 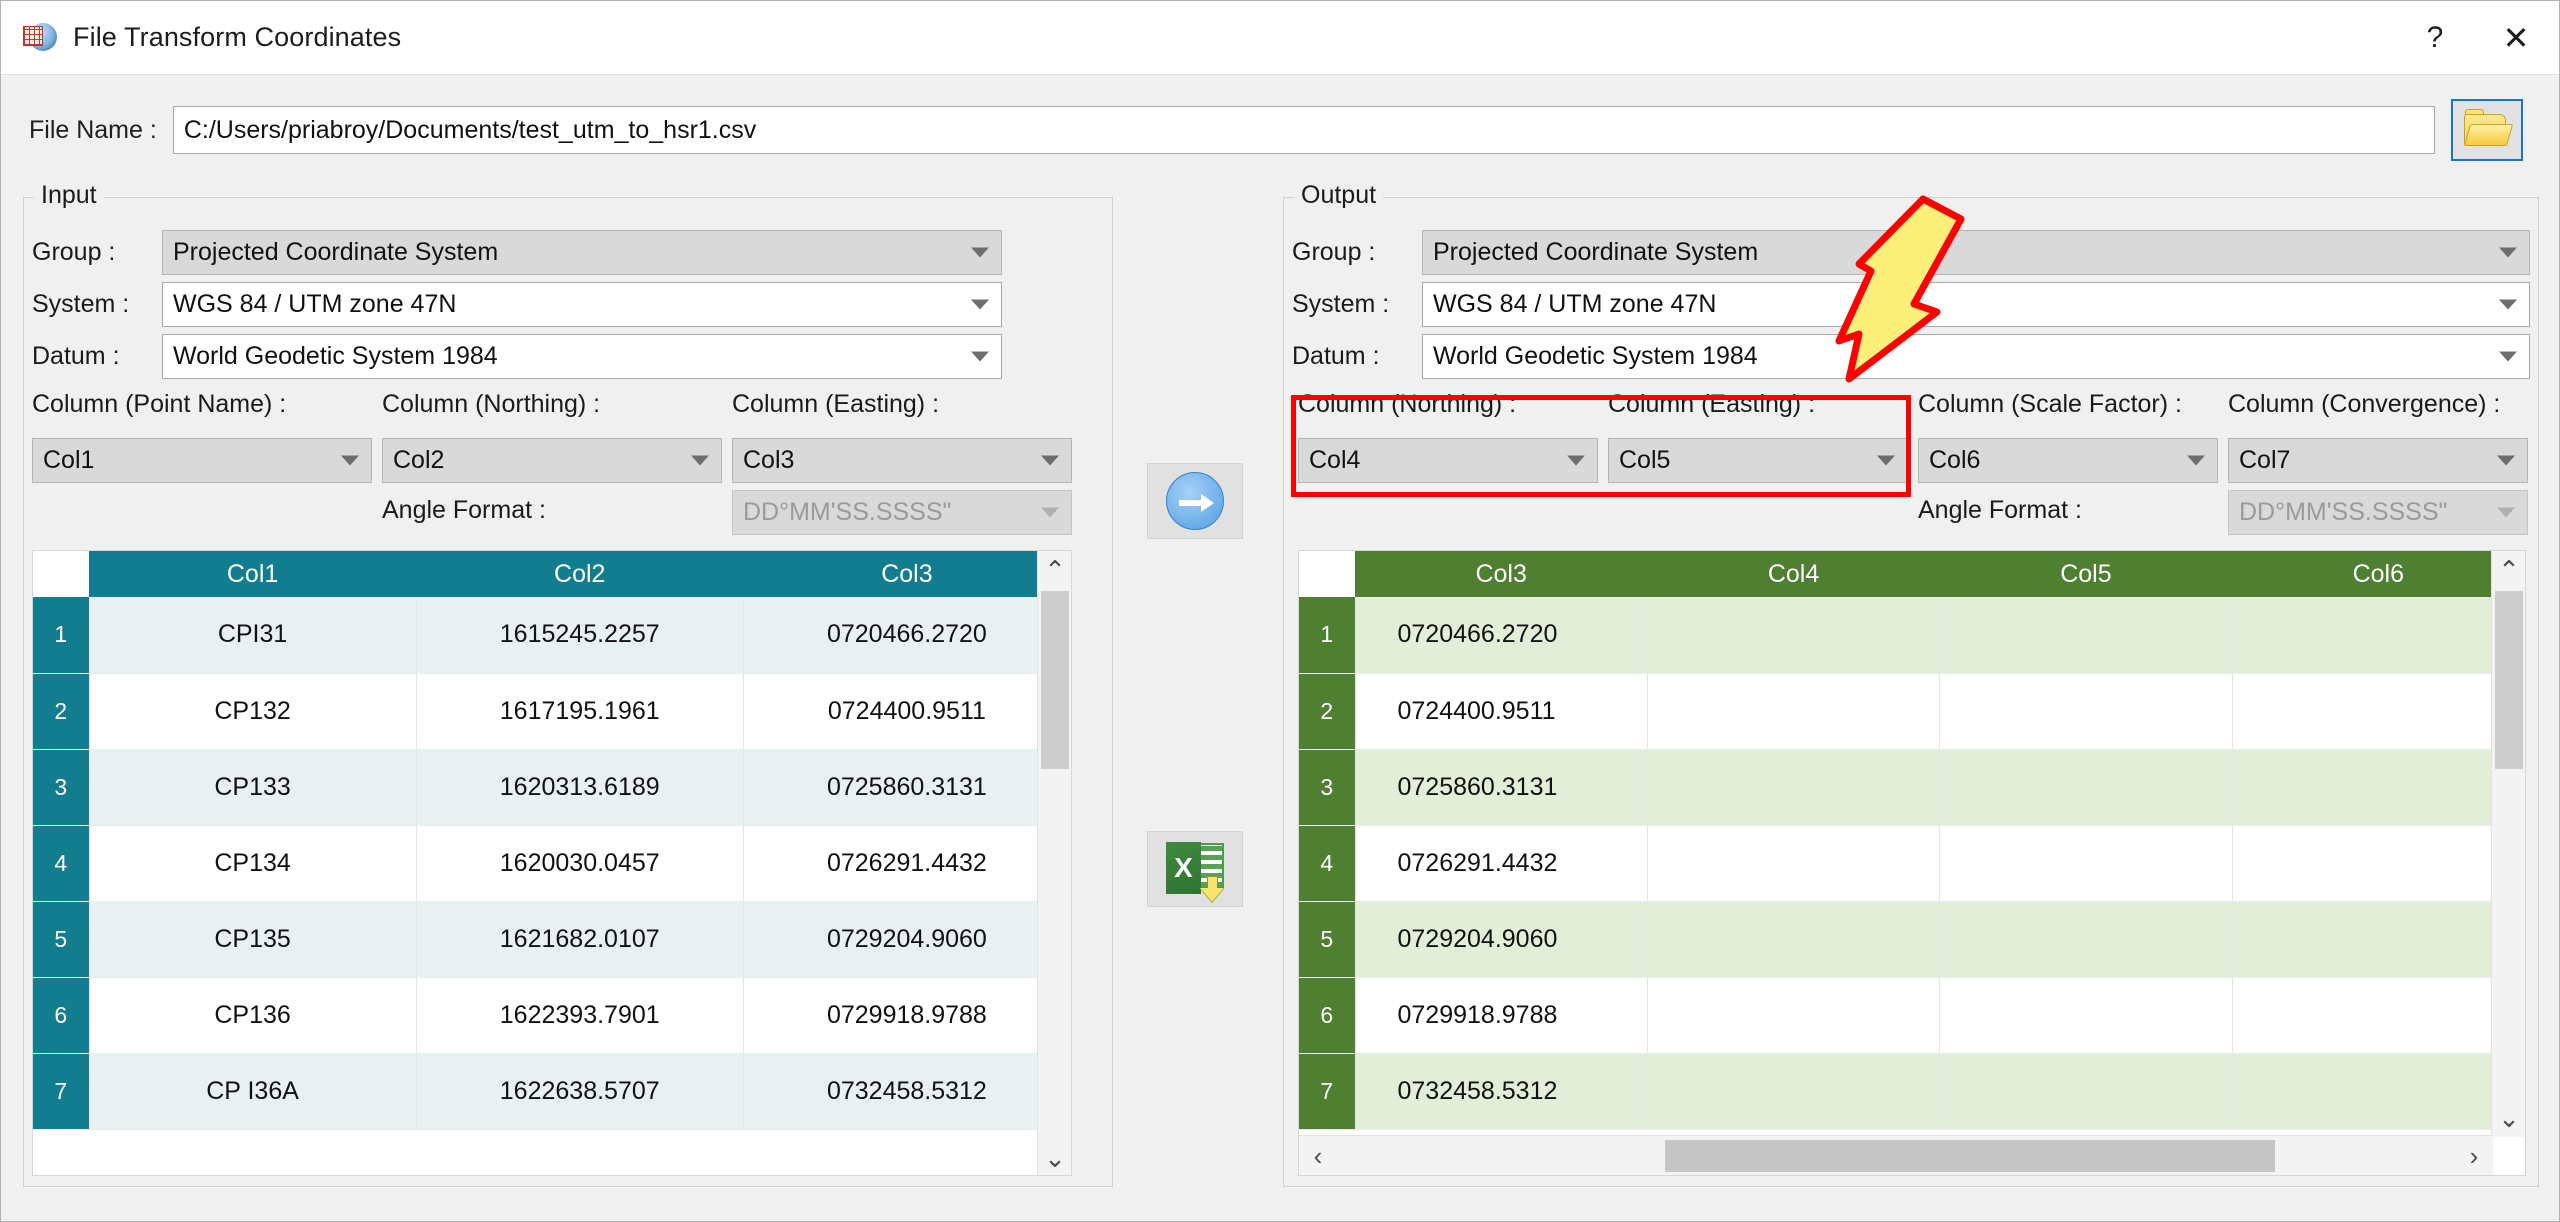 What do you see at coordinates (1318, 1155) in the screenshot?
I see `scroll-left-icon: ‹` at bounding box center [1318, 1155].